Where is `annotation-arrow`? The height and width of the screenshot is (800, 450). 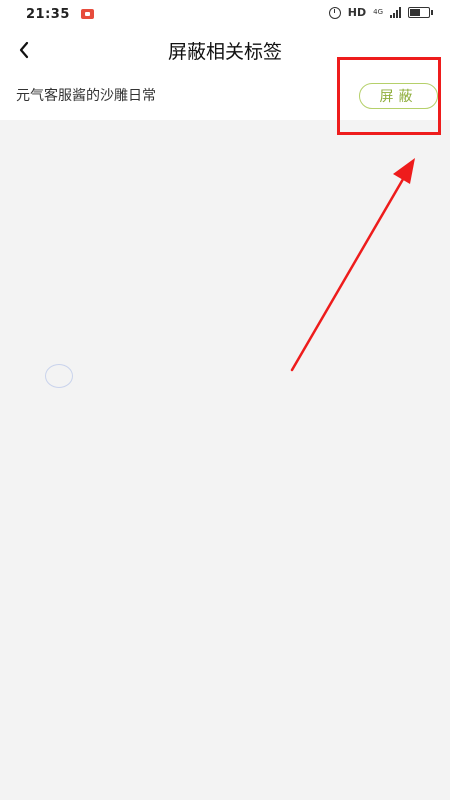
annotation-arrow is located at coordinates (352, 265).